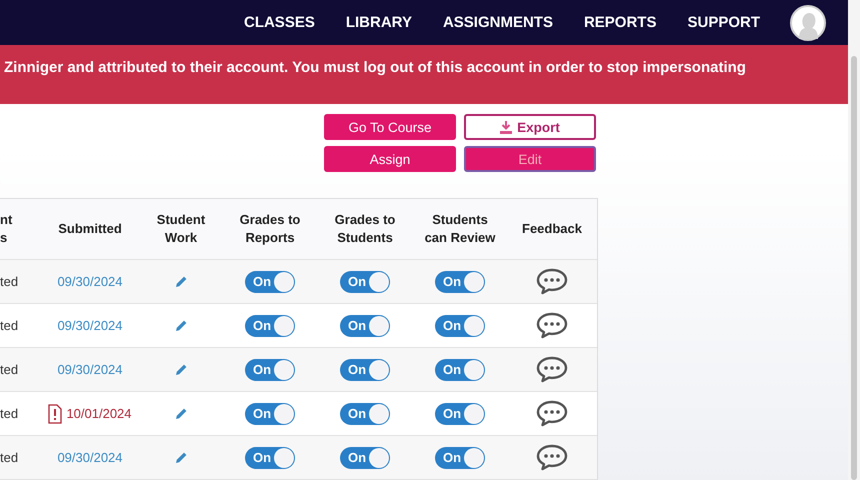 The height and width of the screenshot is (480, 860). Describe the element at coordinates (390, 159) in the screenshot. I see `action-button: Assign` at that location.